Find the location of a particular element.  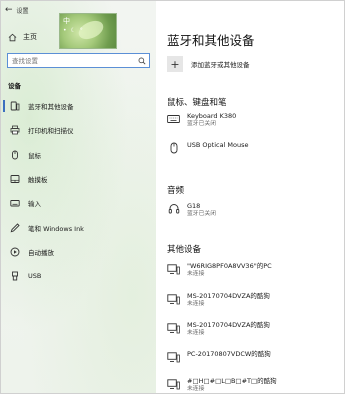

device-text: Keyboard K380 蓝牙已关闭 is located at coordinates (211, 120).